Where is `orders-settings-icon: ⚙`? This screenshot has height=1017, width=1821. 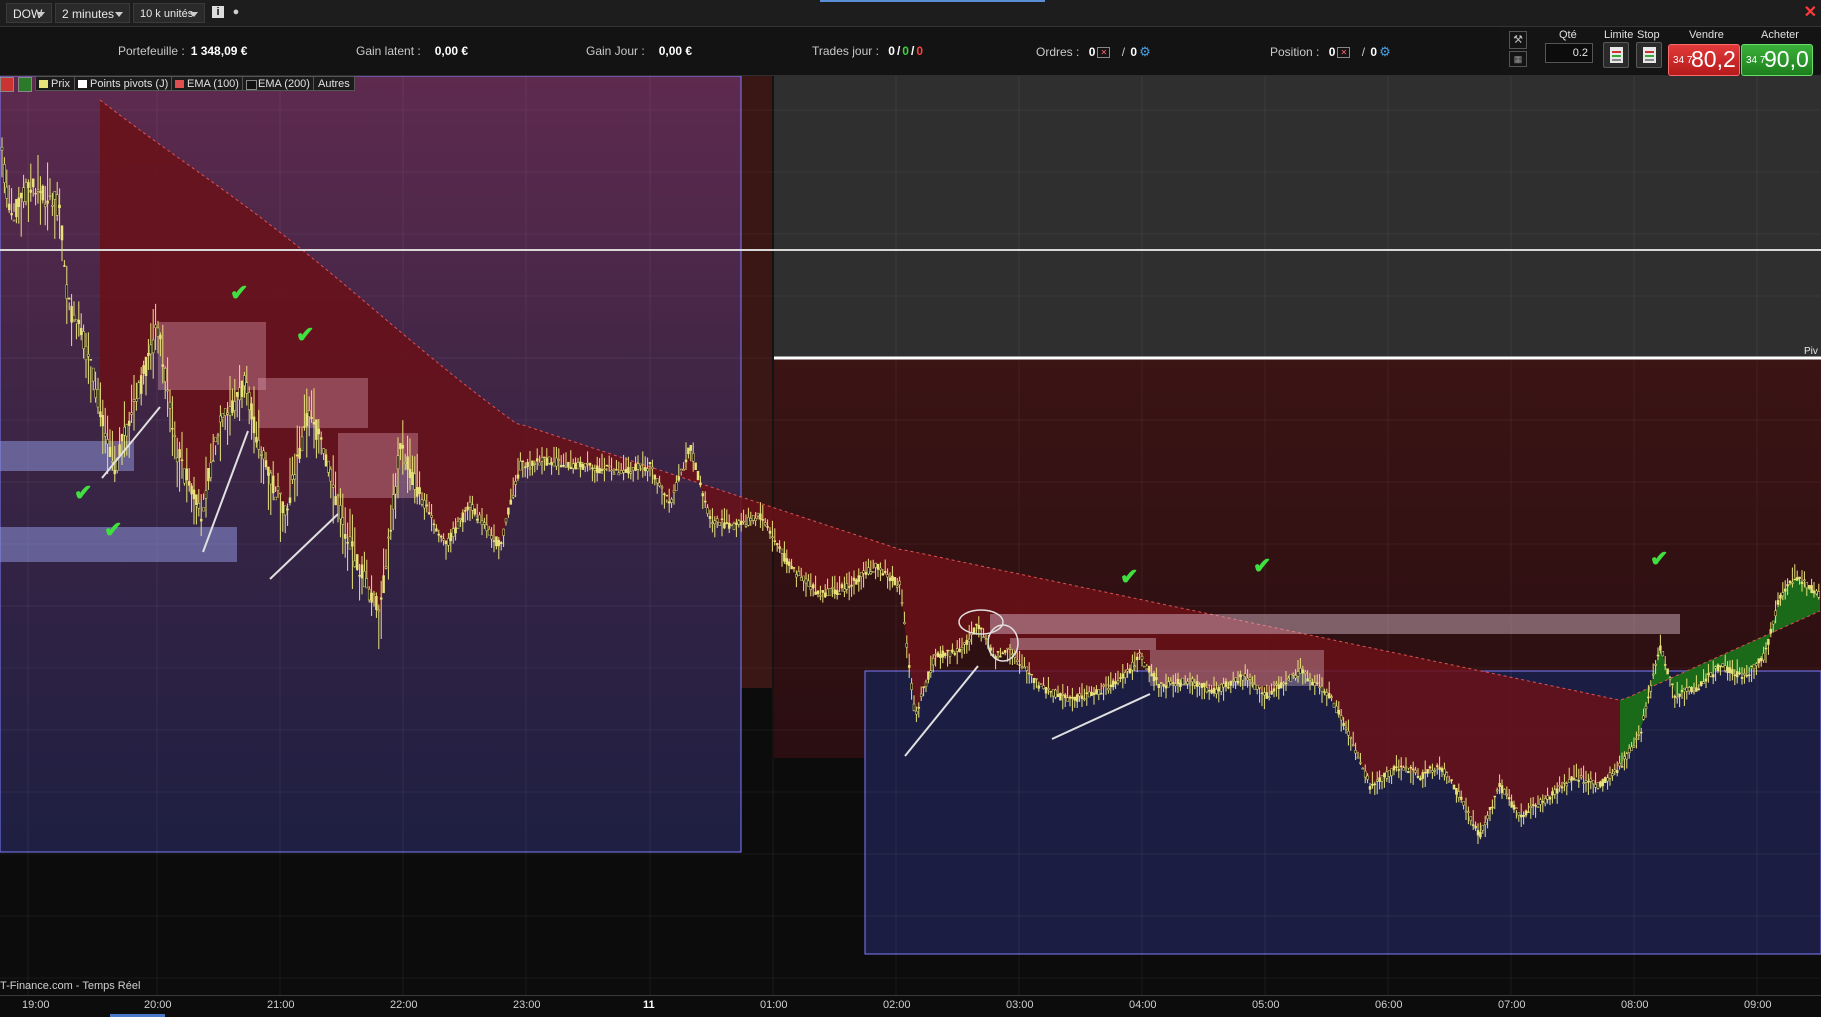
orders-settings-icon: ⚙ is located at coordinates (1145, 51).